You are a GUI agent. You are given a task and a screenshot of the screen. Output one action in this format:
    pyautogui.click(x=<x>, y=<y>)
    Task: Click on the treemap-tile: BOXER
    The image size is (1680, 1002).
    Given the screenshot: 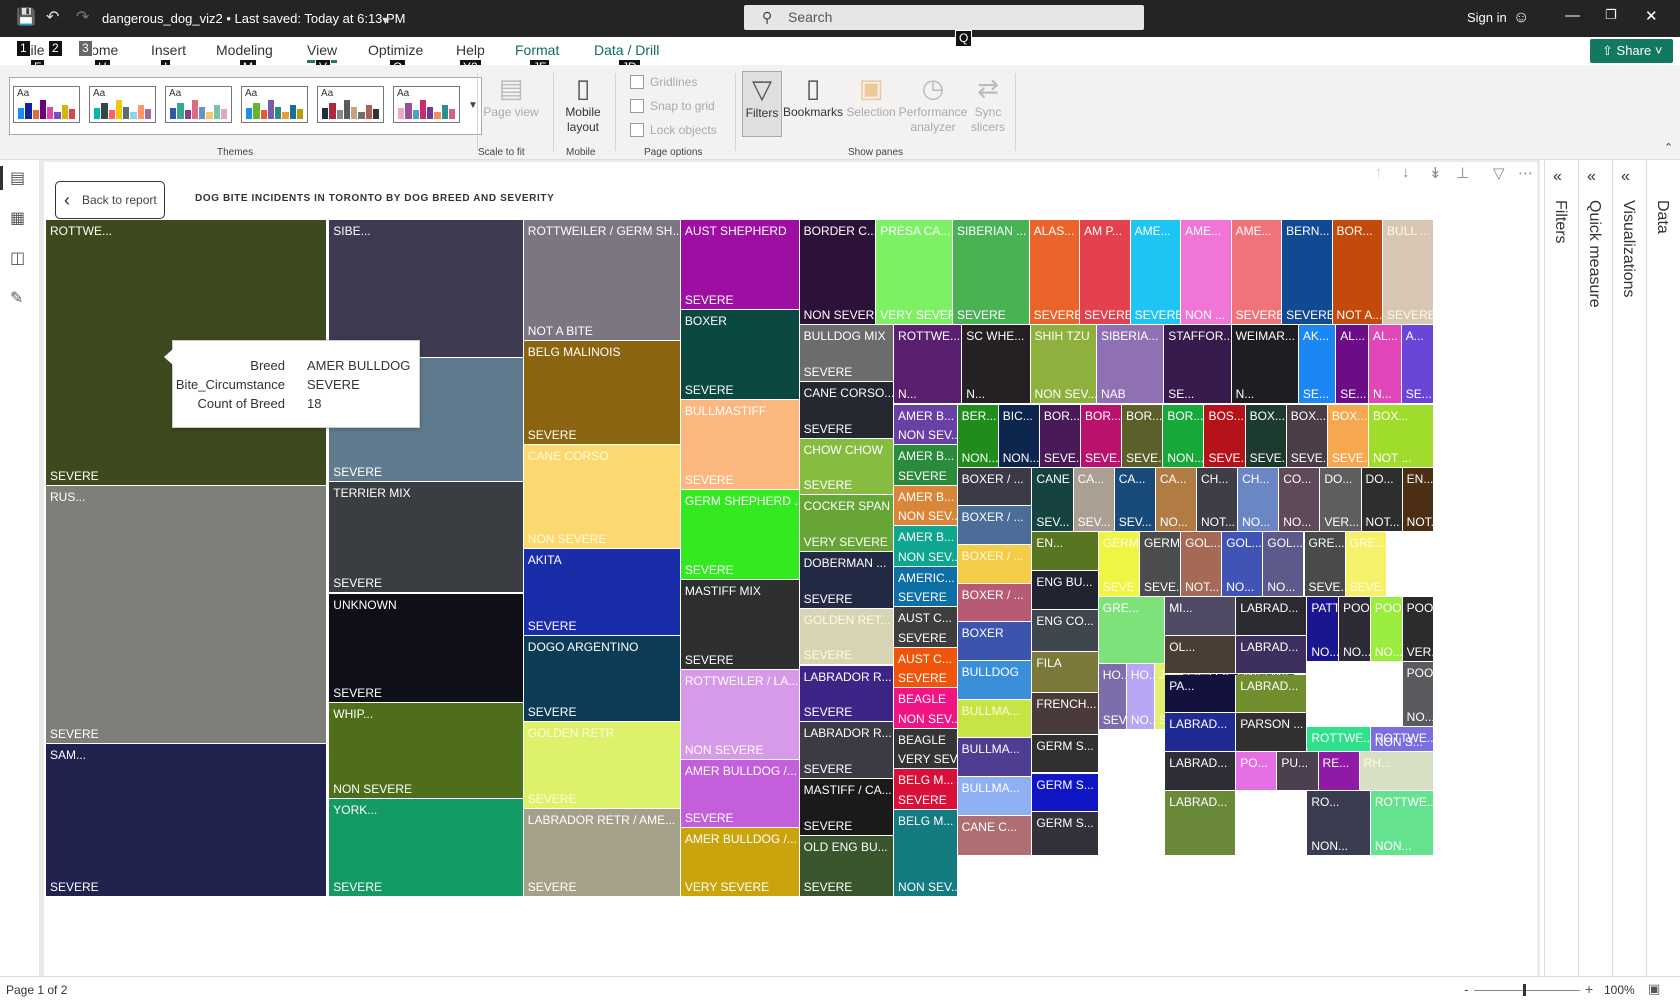 What is the action you would take?
    pyautogui.click(x=995, y=641)
    